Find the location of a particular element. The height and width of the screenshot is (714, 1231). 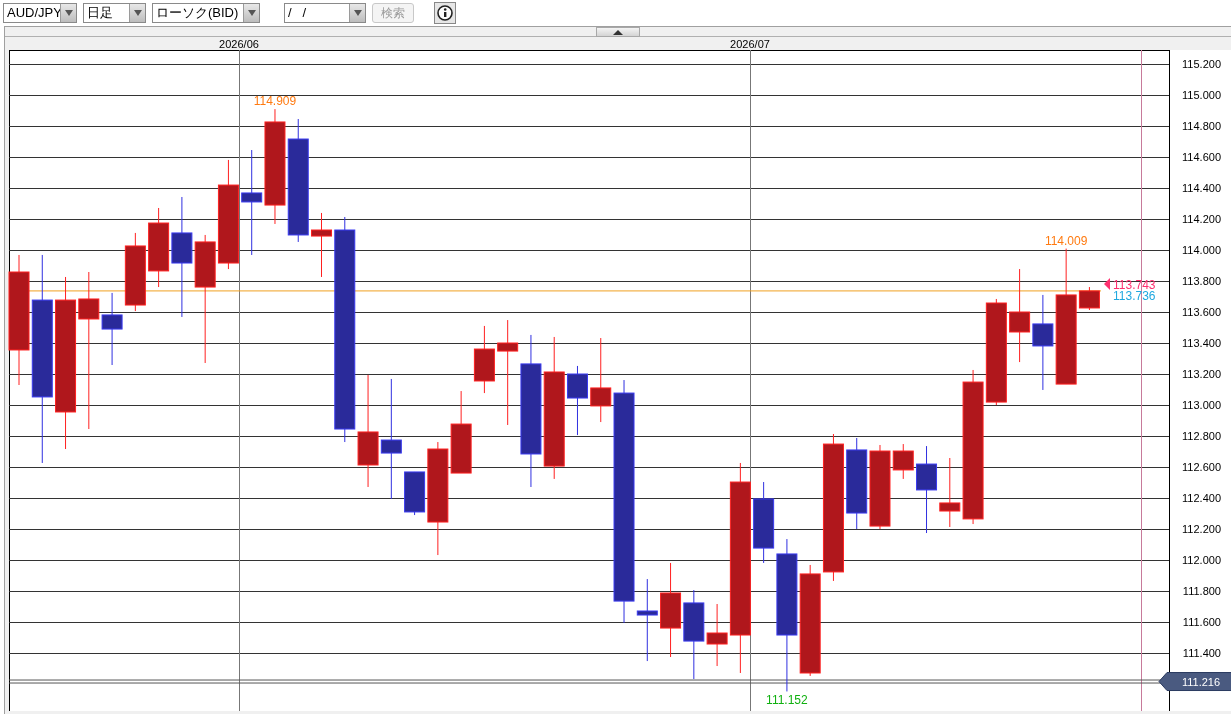

price-axis-label: 113.200 is located at coordinates (1201, 374).